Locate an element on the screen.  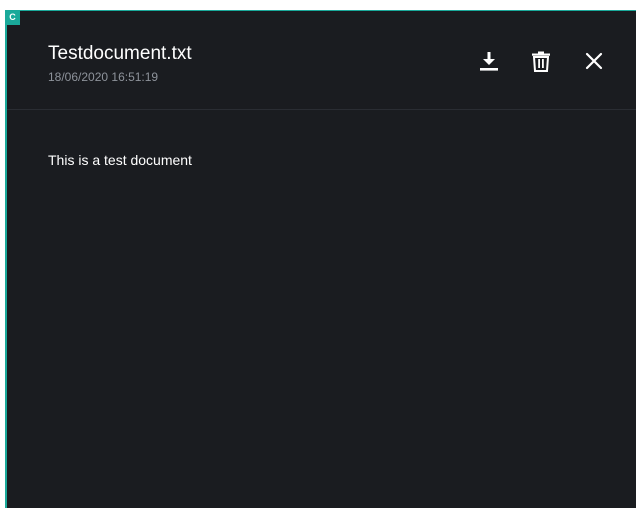
download-icon is located at coordinates (489, 61).